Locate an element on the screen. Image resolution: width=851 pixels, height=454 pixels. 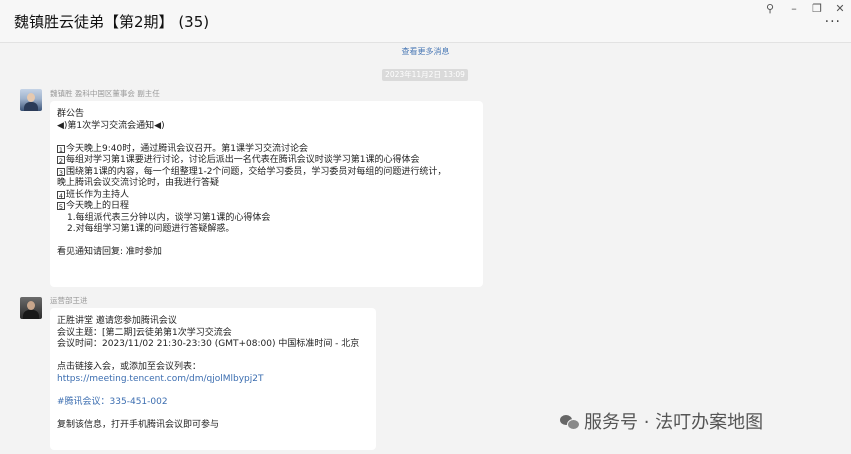
pin-icon: ⚲ is located at coordinates (770, 8).